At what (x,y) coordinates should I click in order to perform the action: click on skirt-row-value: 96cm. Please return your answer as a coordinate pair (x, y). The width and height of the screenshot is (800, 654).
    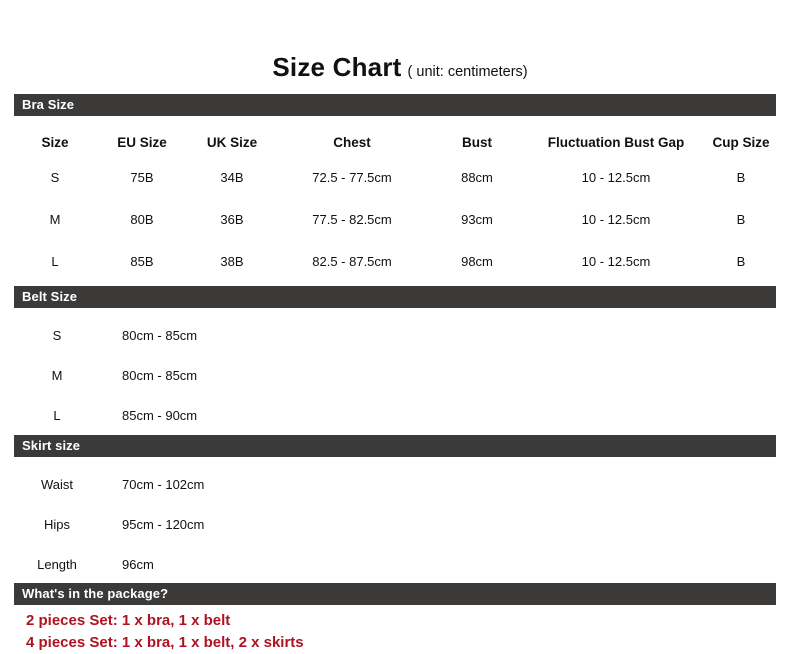
    Looking at the image, I should click on (138, 564).